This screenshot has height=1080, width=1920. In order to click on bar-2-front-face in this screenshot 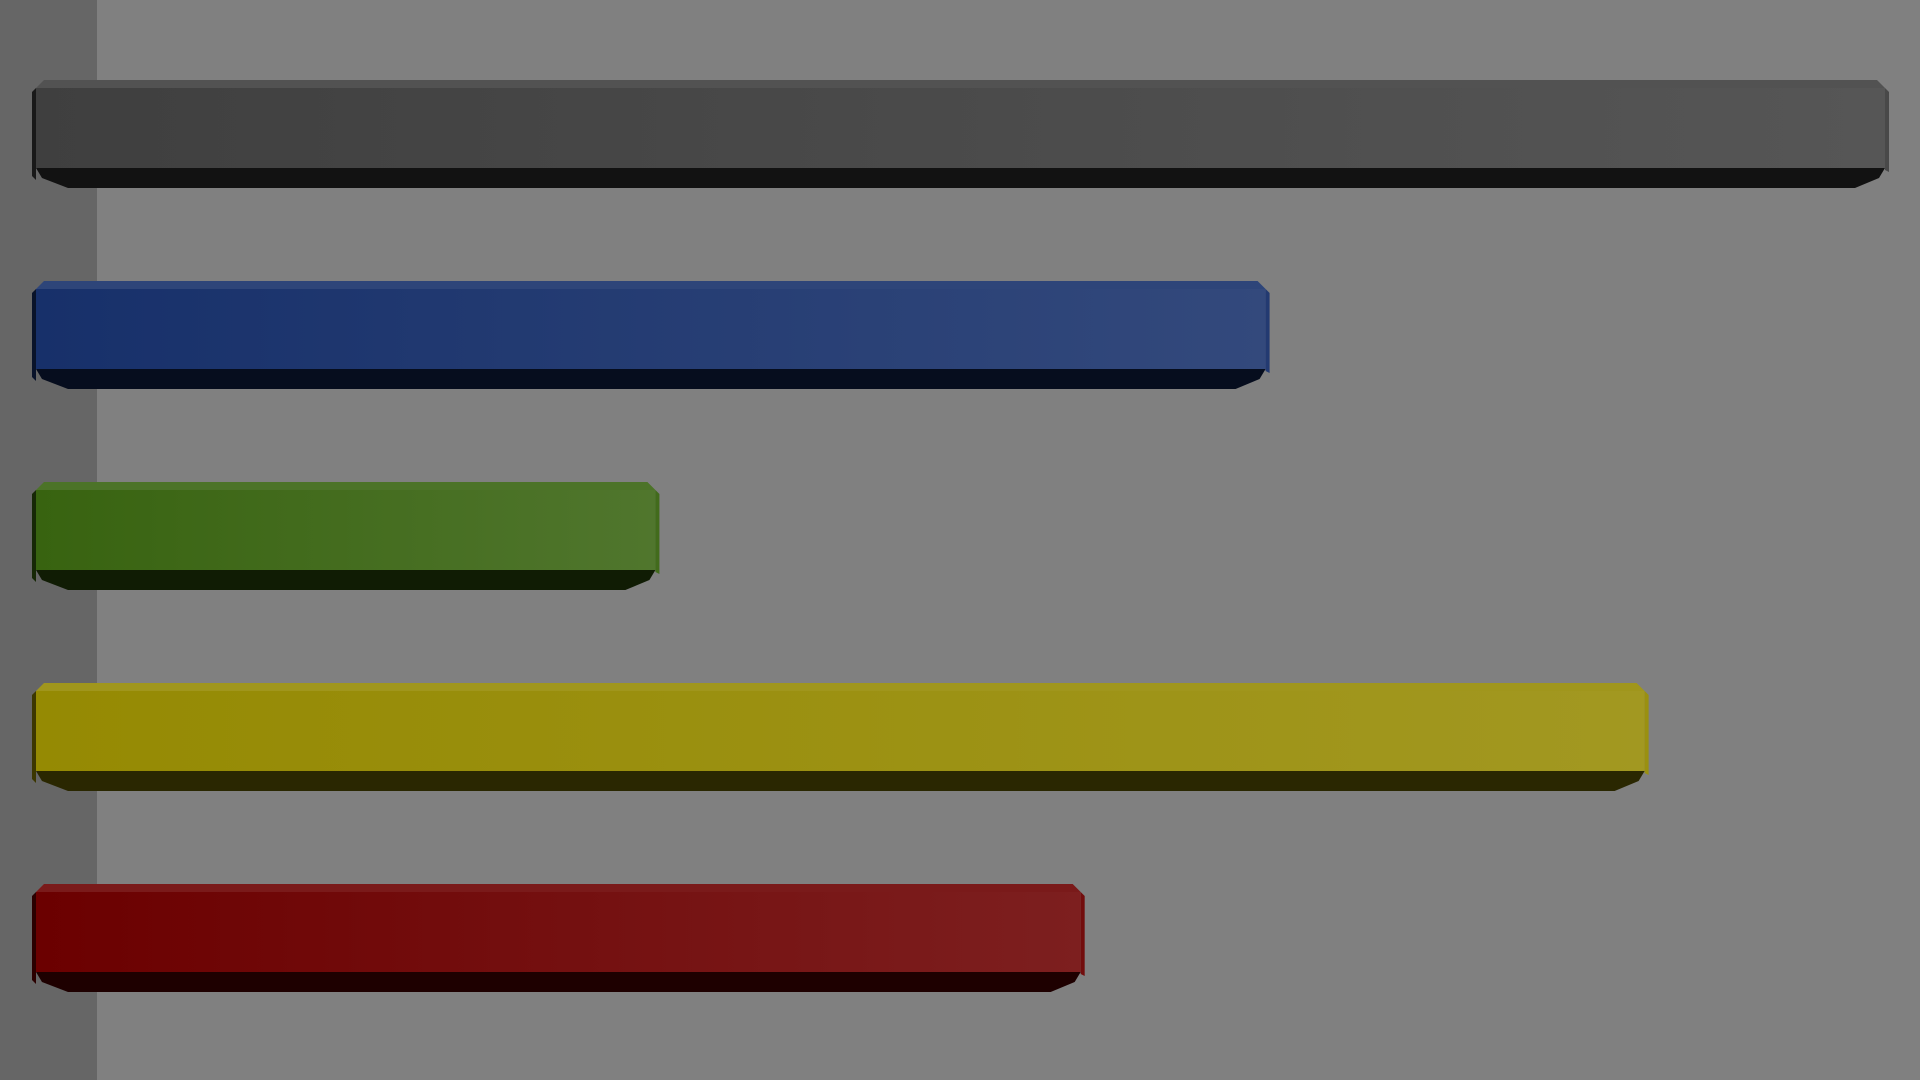, I will do `click(651, 329)`.